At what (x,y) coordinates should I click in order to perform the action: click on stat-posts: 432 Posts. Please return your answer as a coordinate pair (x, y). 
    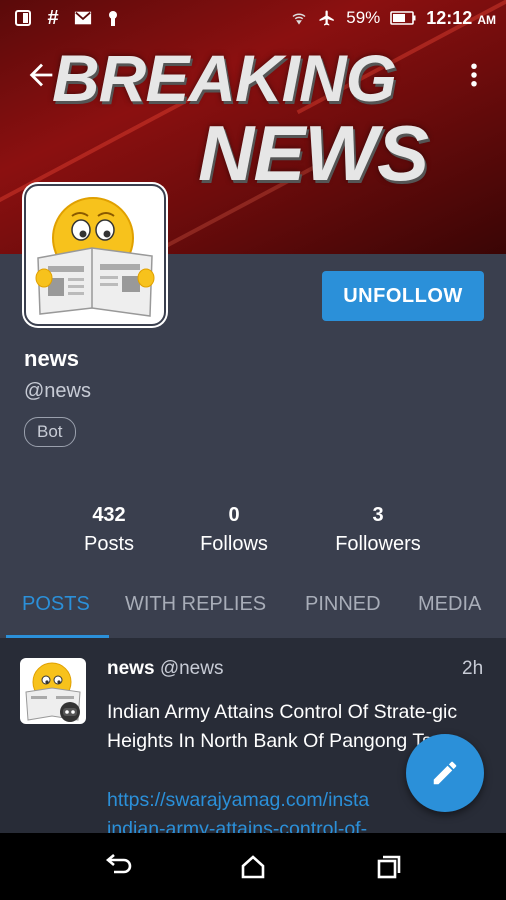
    Looking at the image, I should click on (109, 530).